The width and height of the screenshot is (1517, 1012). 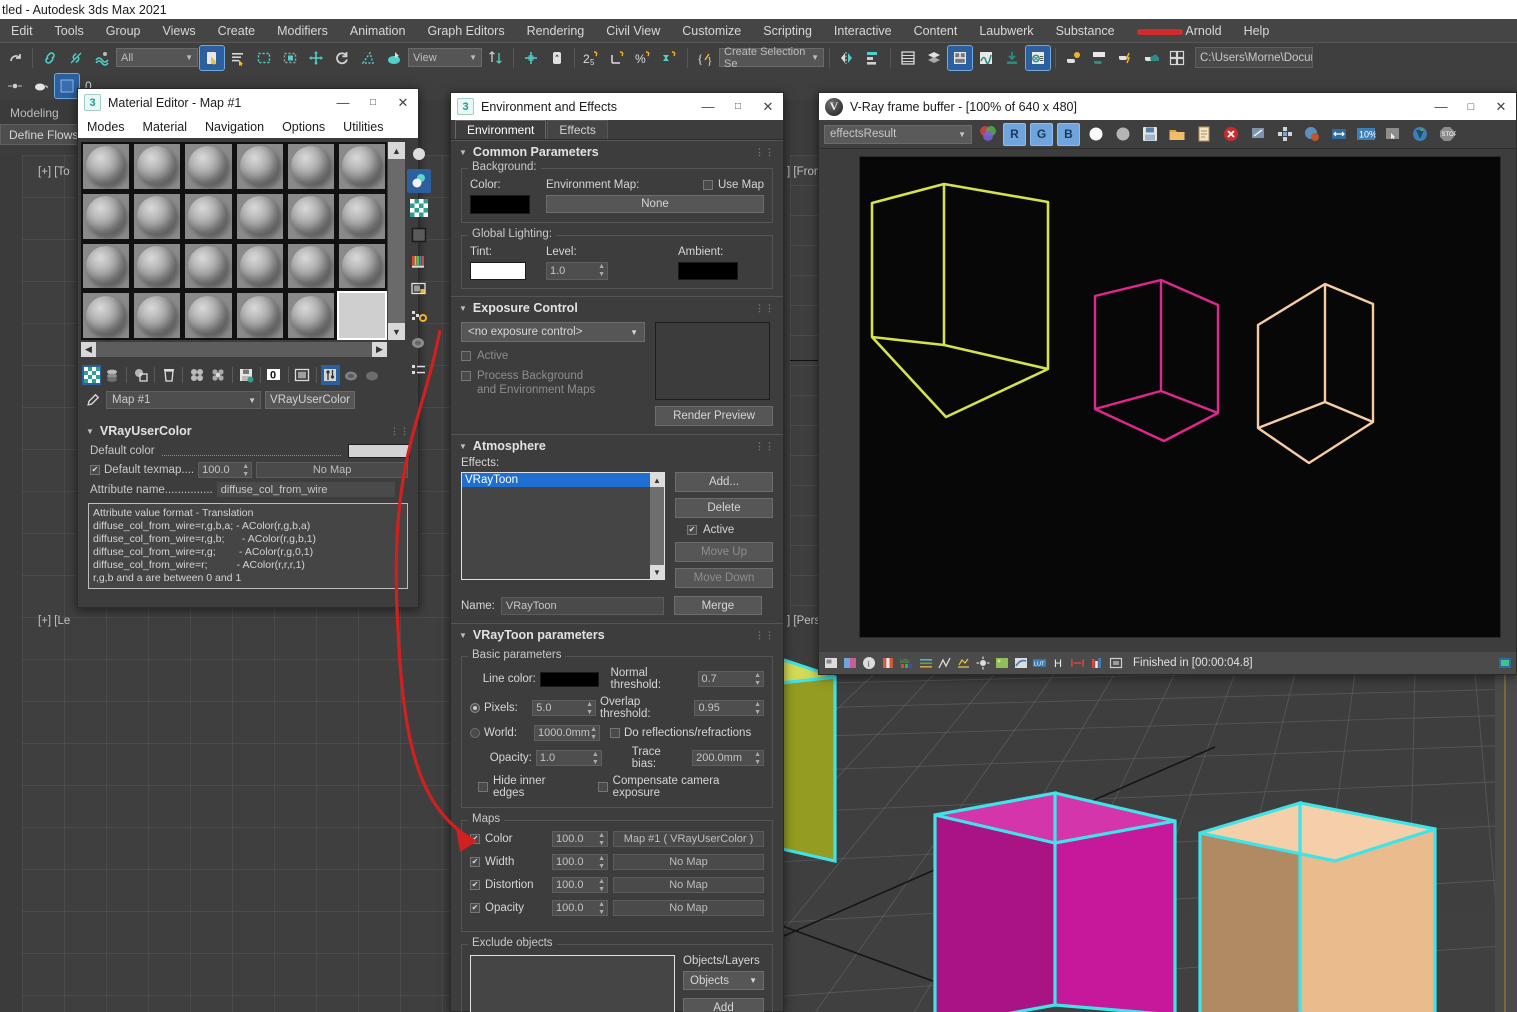 What do you see at coordinates (245, 375) in the screenshot?
I see `put-to-library-icon` at bounding box center [245, 375].